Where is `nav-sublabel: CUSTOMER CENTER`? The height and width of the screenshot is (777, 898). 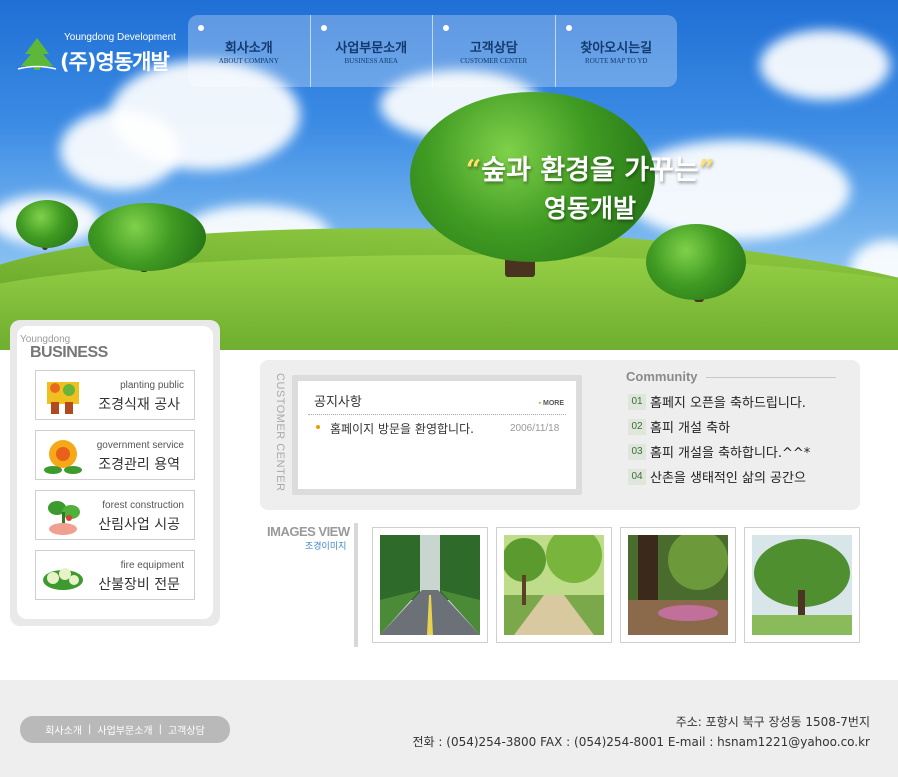 nav-sublabel: CUSTOMER CENTER is located at coordinates (494, 61).